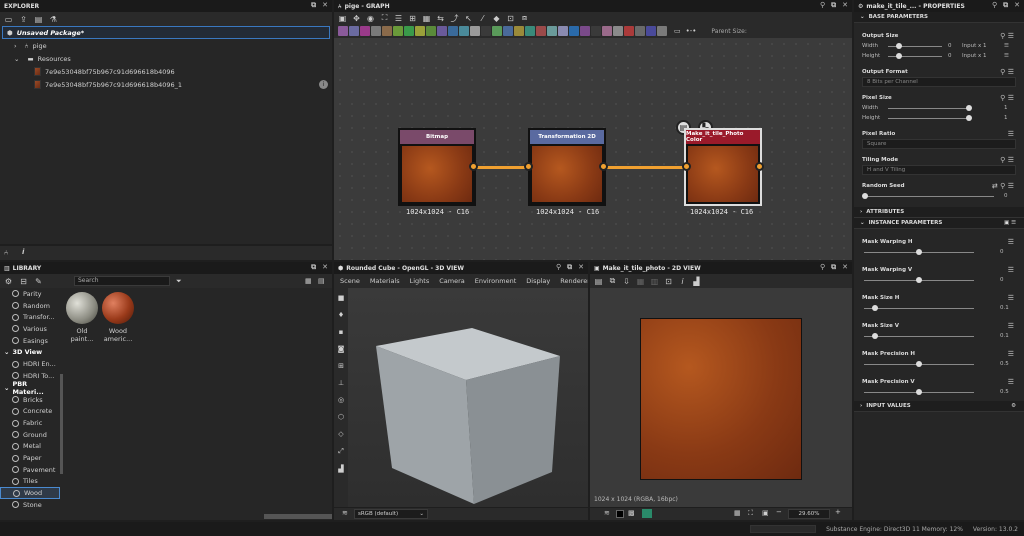 The height and width of the screenshot is (536, 1024). Describe the element at coordinates (939, 56) in the screenshot. I see `output-size-height: Height 0 Input x 1 ☰` at that location.